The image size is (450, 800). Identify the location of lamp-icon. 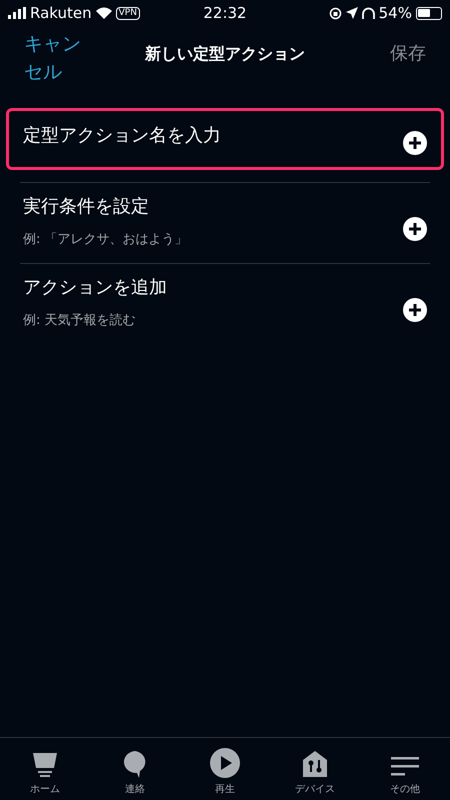
(45, 765).